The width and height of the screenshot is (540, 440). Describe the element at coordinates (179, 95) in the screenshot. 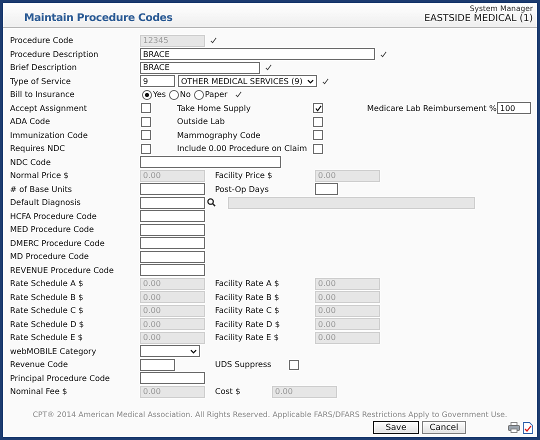

I see `radio-option: No` at that location.